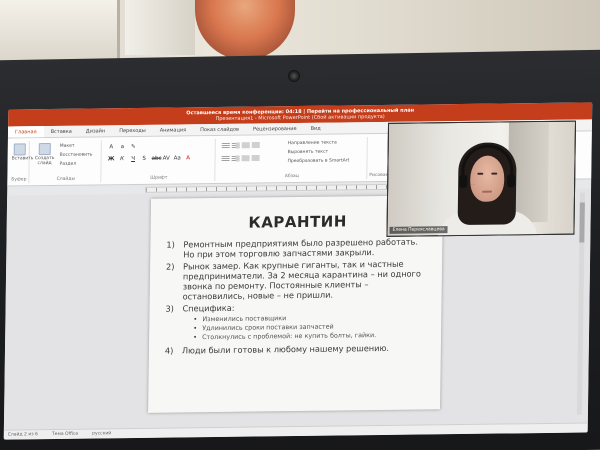 The height and width of the screenshot is (450, 600). Describe the element at coordinates (170, 266) in the screenshot. I see `item-number: 2)` at that location.